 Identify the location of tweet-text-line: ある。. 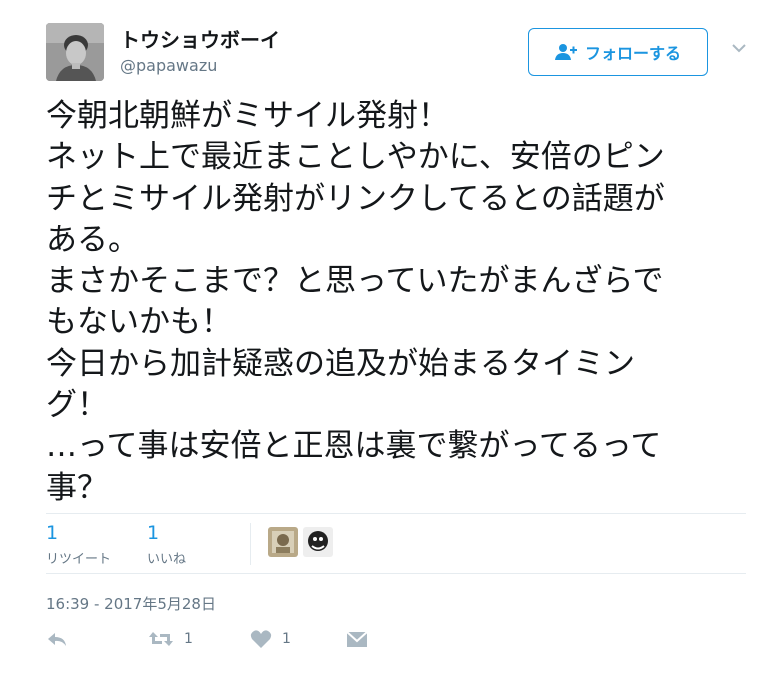
(92, 239).